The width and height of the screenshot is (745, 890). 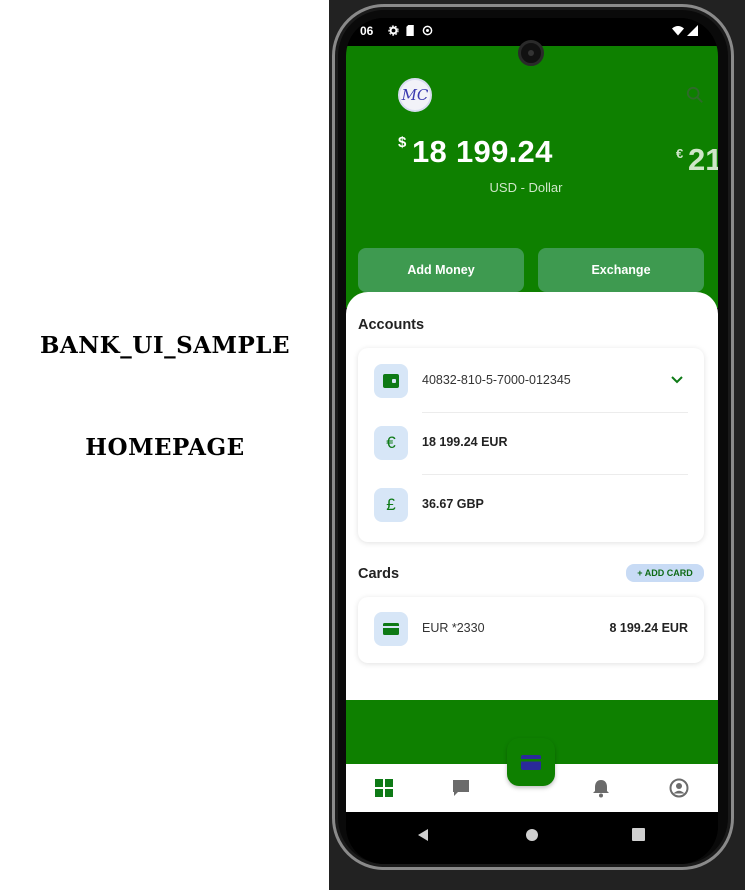 I want to click on account-row: 40832-810-5-7000-012345, so click(x=531, y=382).